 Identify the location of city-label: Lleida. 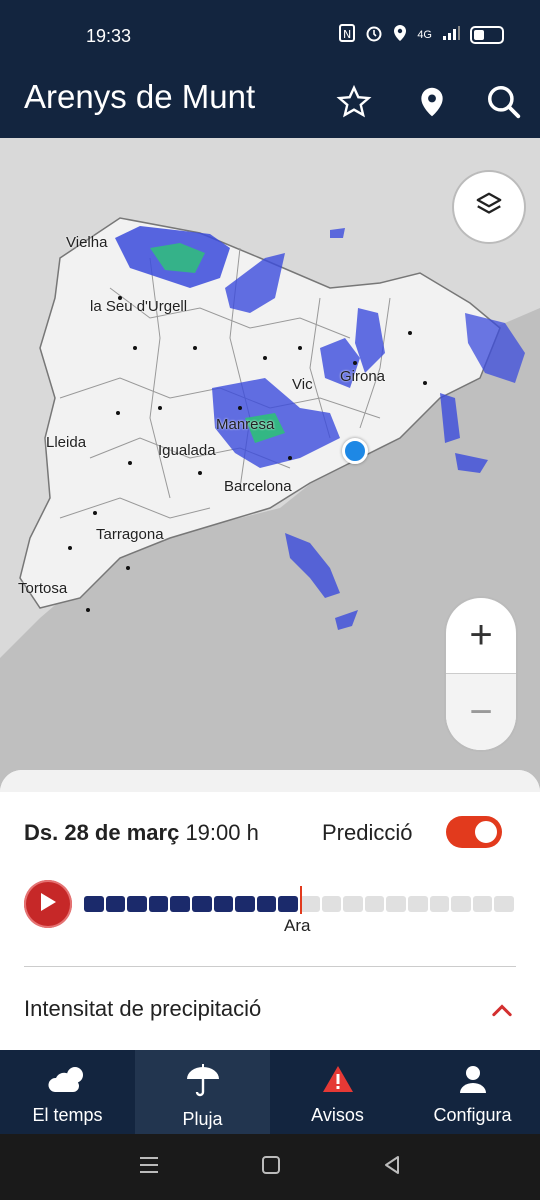
(66, 442).